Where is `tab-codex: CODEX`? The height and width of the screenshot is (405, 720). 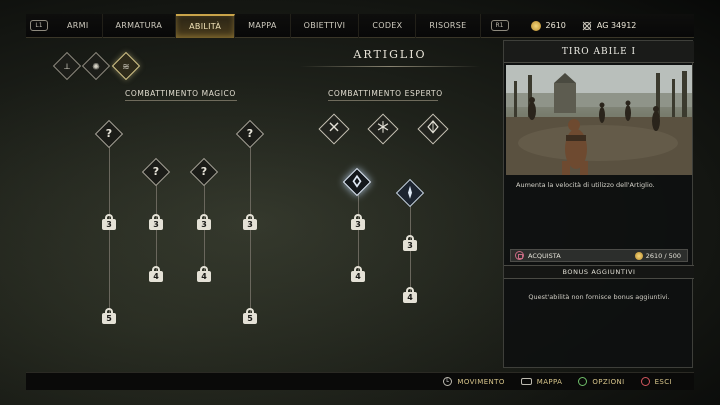 tab-codex: CODEX is located at coordinates (388, 25).